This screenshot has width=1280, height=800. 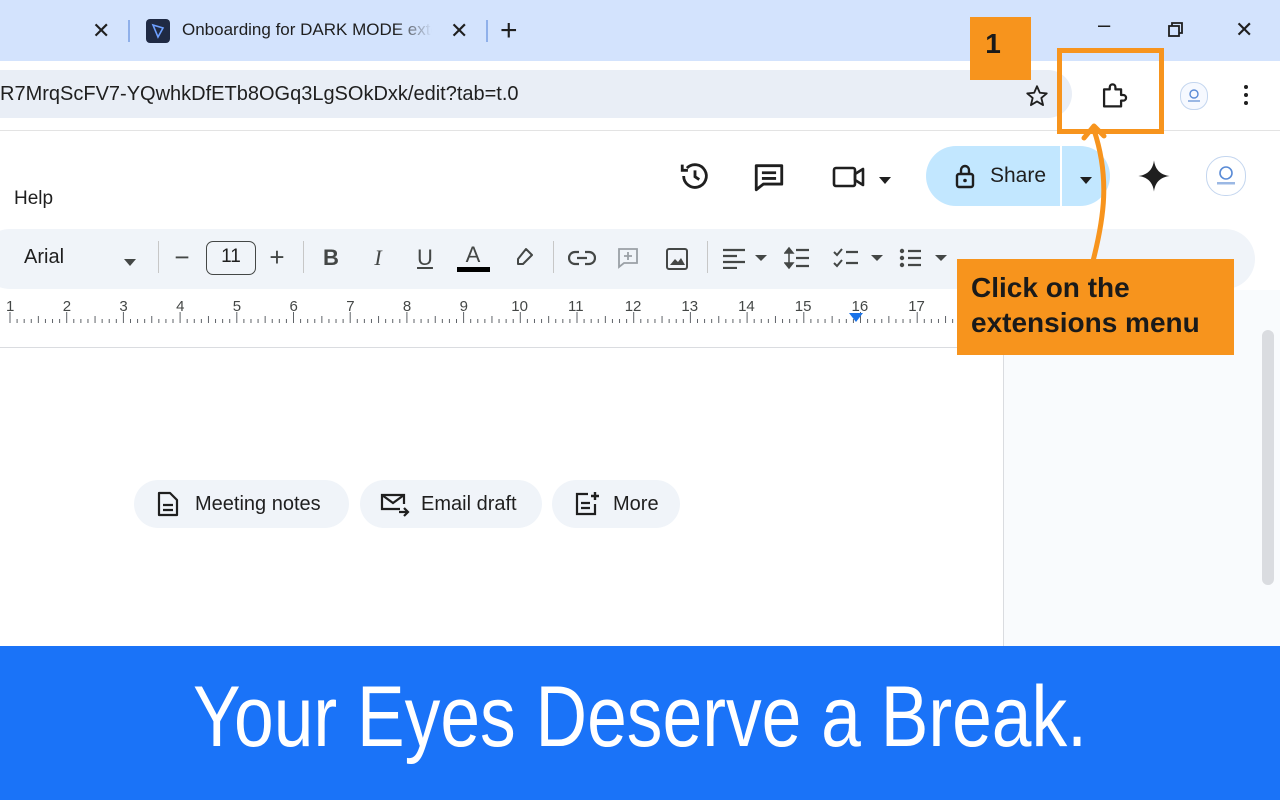 I want to click on checklist-icon, so click(x=859, y=258).